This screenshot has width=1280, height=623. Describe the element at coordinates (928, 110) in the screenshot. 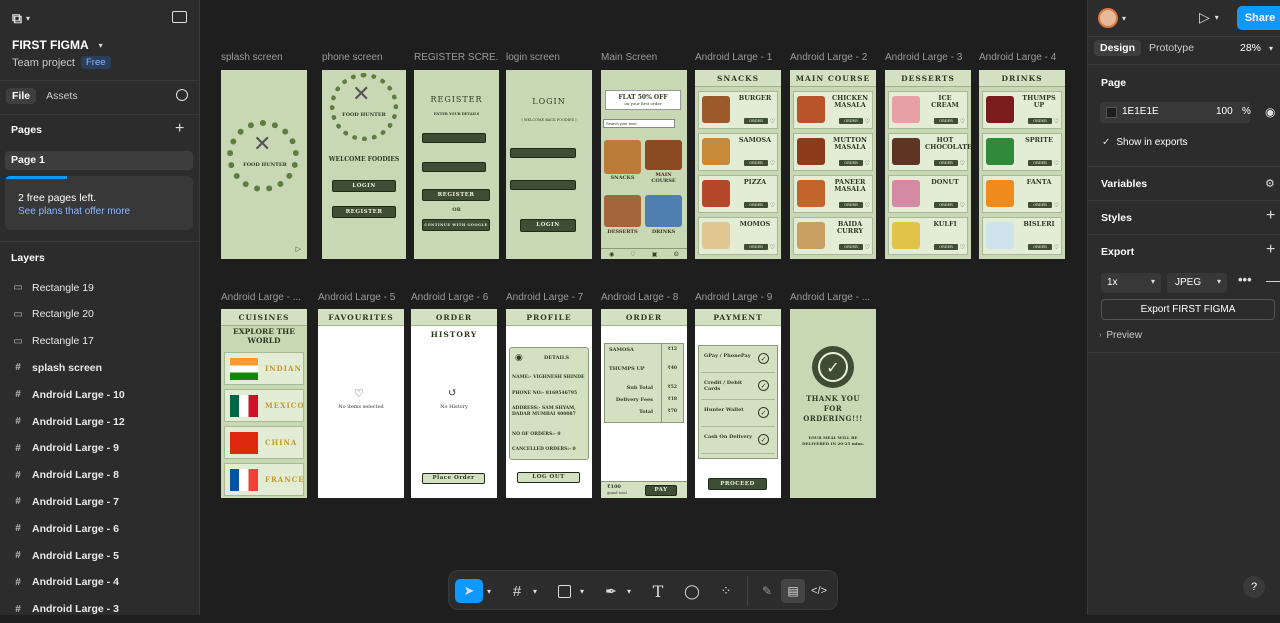

I see `menu-item-card: ICE CREAM ORDER ♡` at that location.